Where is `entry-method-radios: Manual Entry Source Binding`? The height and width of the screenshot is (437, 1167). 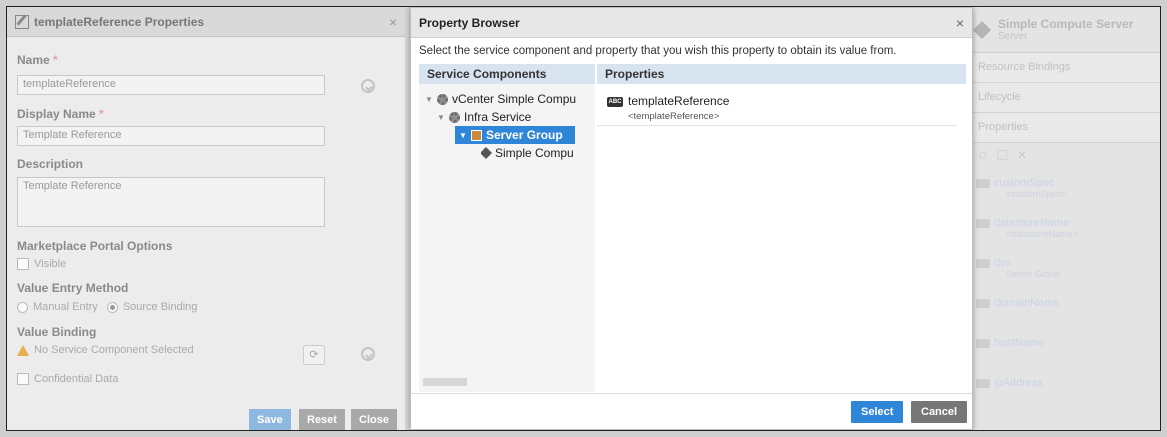 entry-method-radios: Manual Entry Source Binding is located at coordinates (107, 307).